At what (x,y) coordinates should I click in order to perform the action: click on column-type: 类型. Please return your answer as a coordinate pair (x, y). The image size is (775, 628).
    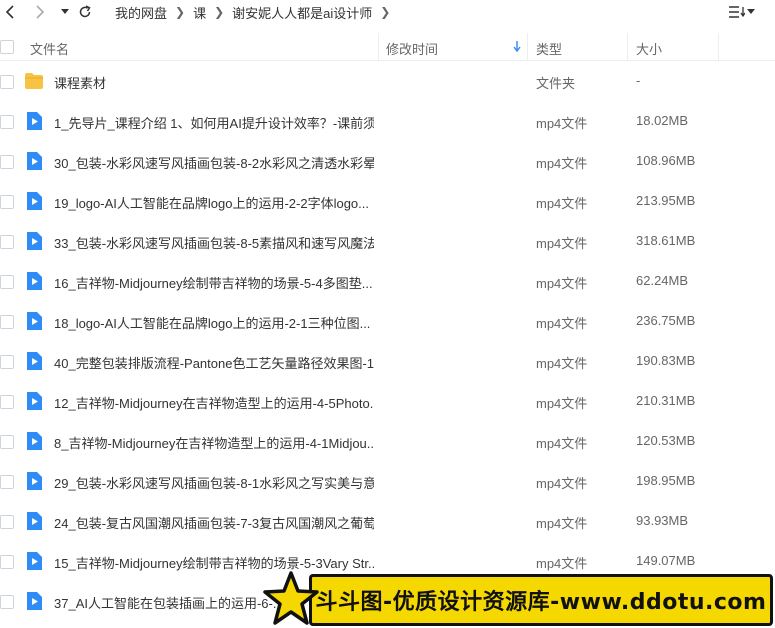
    Looking at the image, I should click on (549, 48).